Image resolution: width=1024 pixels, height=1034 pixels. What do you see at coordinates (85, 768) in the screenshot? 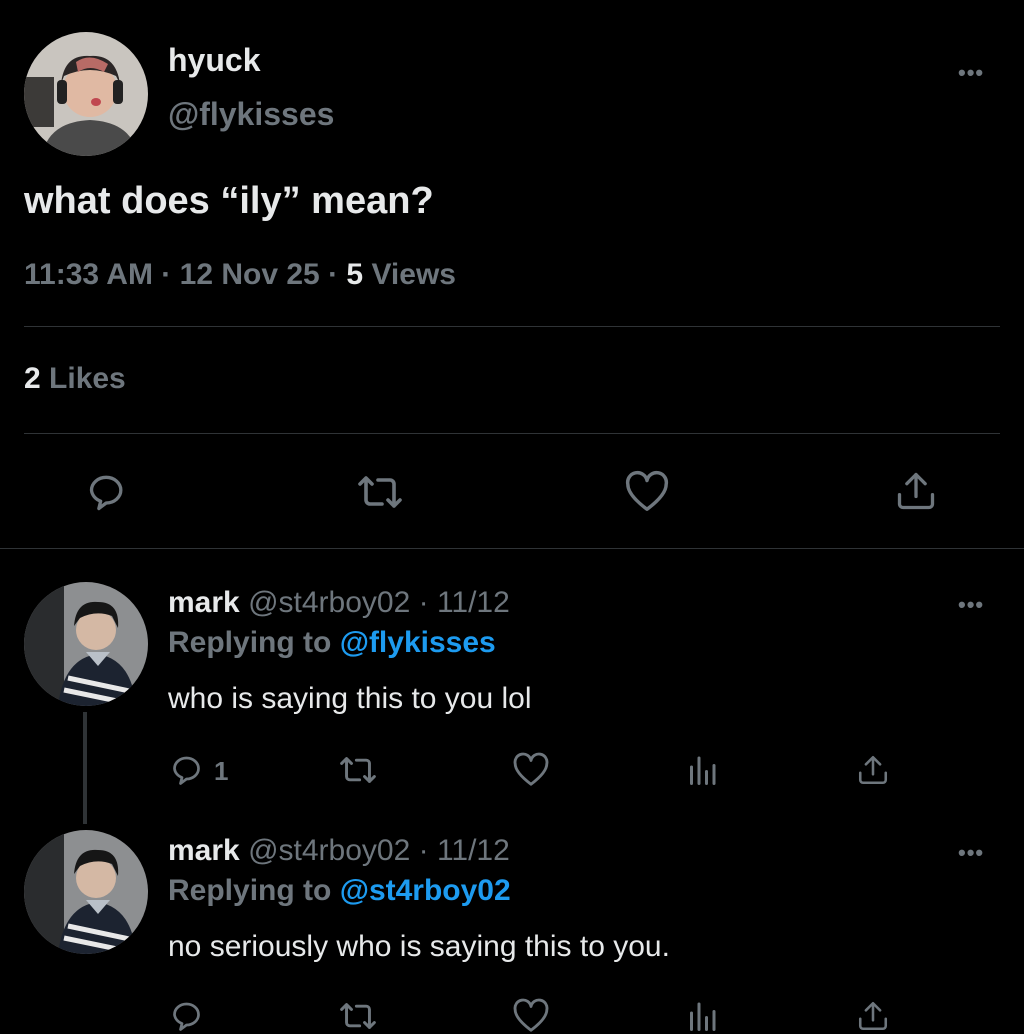
I see `thread-line` at bounding box center [85, 768].